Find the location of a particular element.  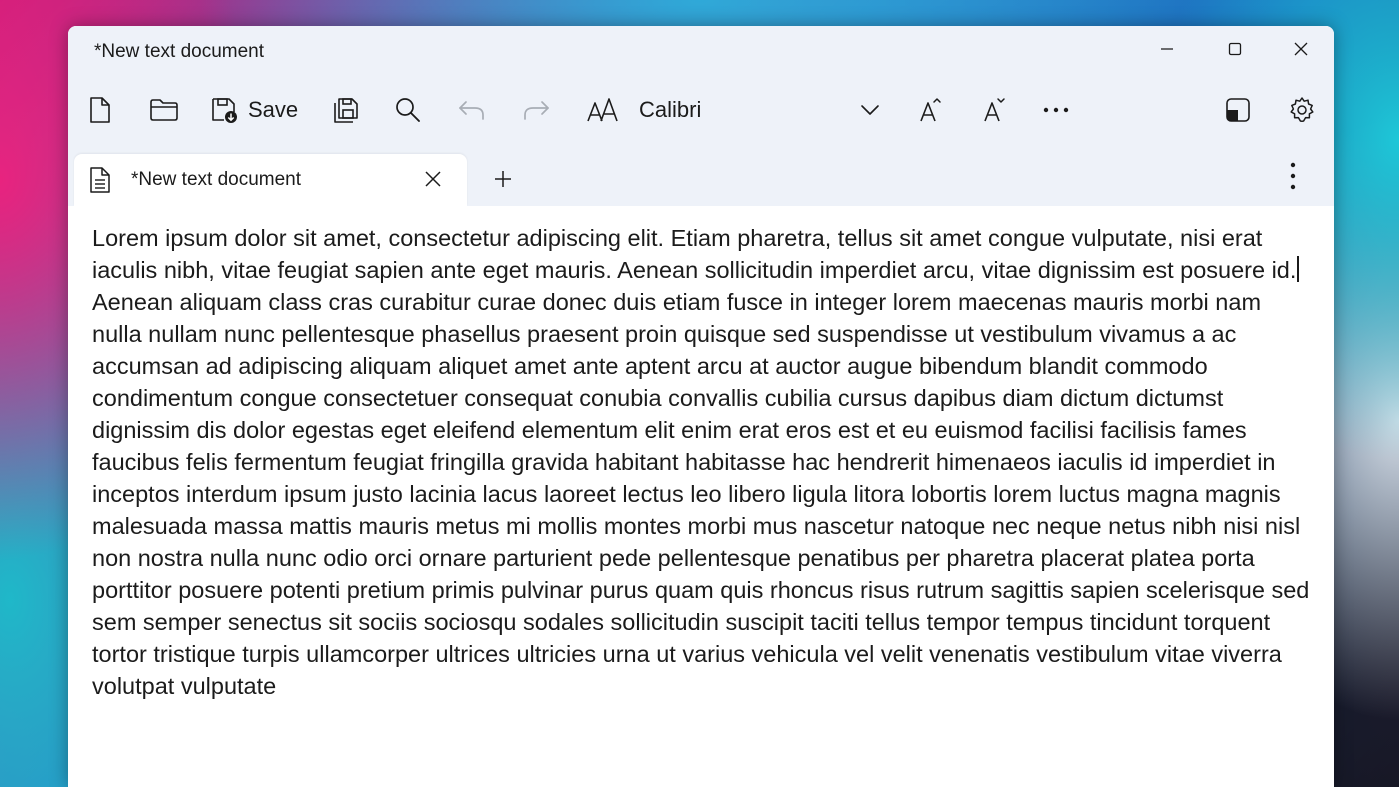

compact-overlay-button is located at coordinates (1238, 110).